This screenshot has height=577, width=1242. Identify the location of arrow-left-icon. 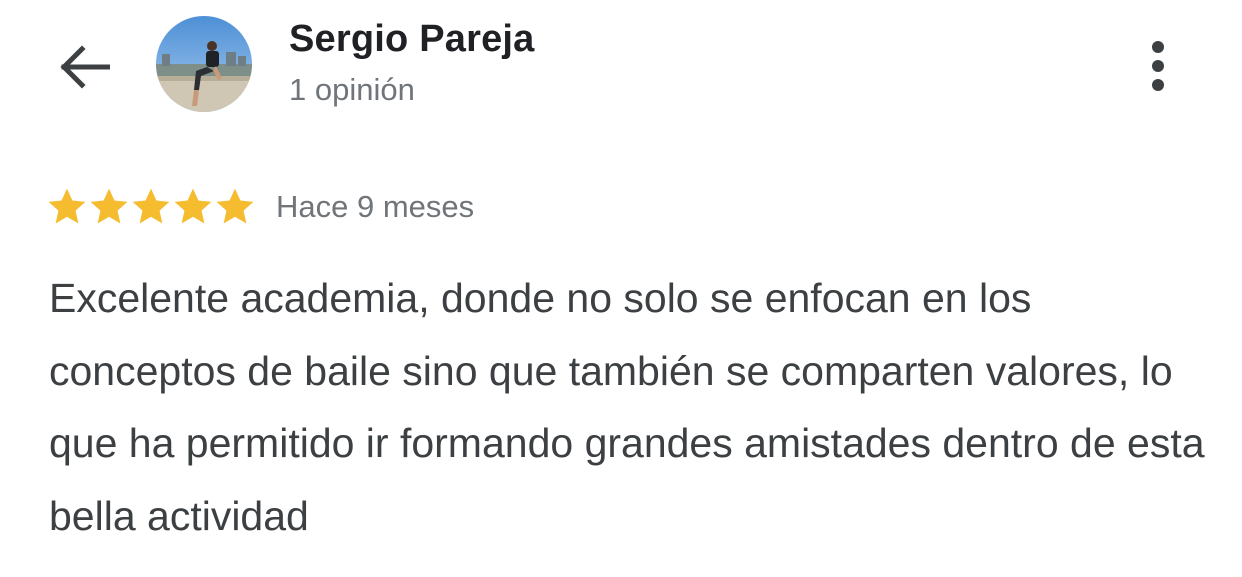
(85, 67).